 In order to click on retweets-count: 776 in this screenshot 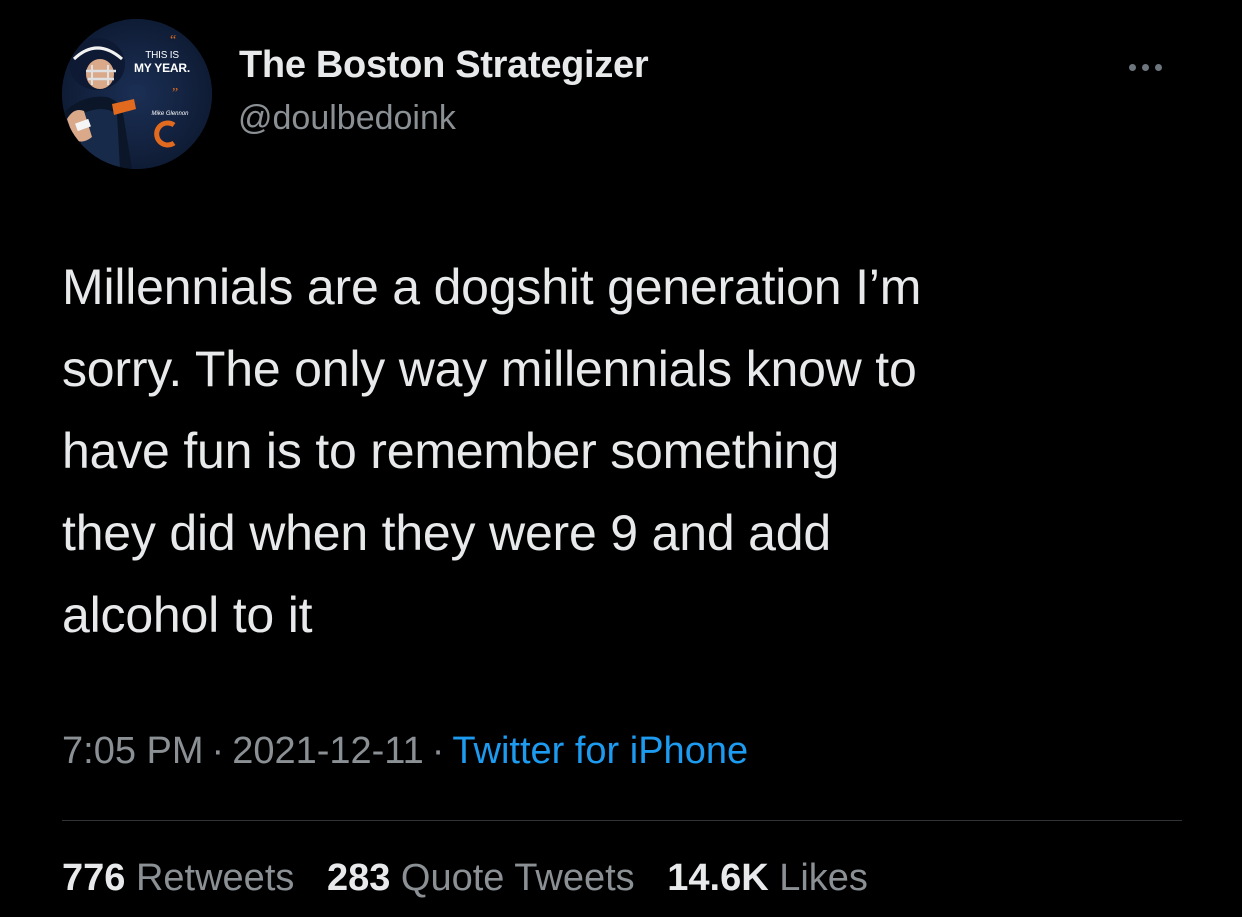, I will do `click(94, 878)`.